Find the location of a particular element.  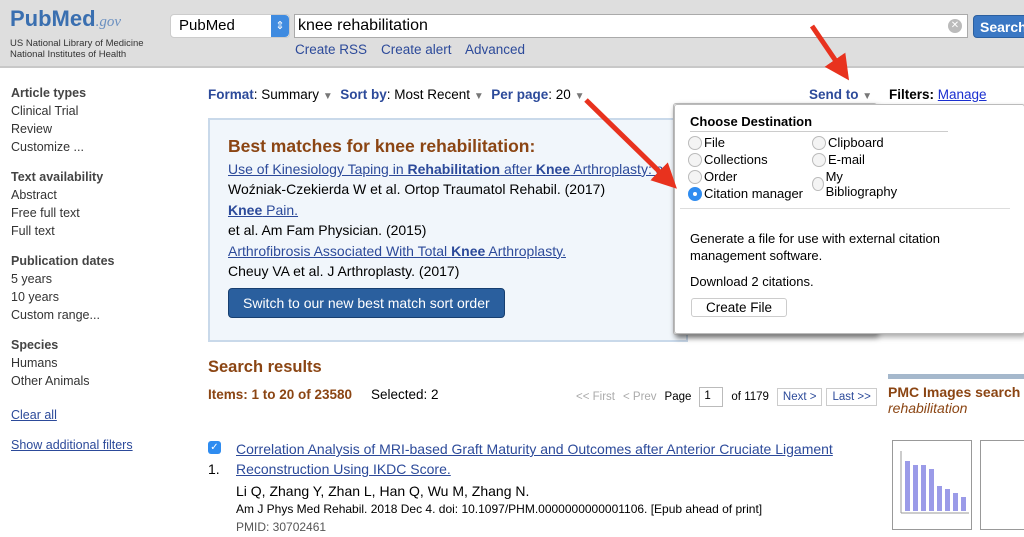

radio-label: Citation manager is located at coordinates (753, 193).